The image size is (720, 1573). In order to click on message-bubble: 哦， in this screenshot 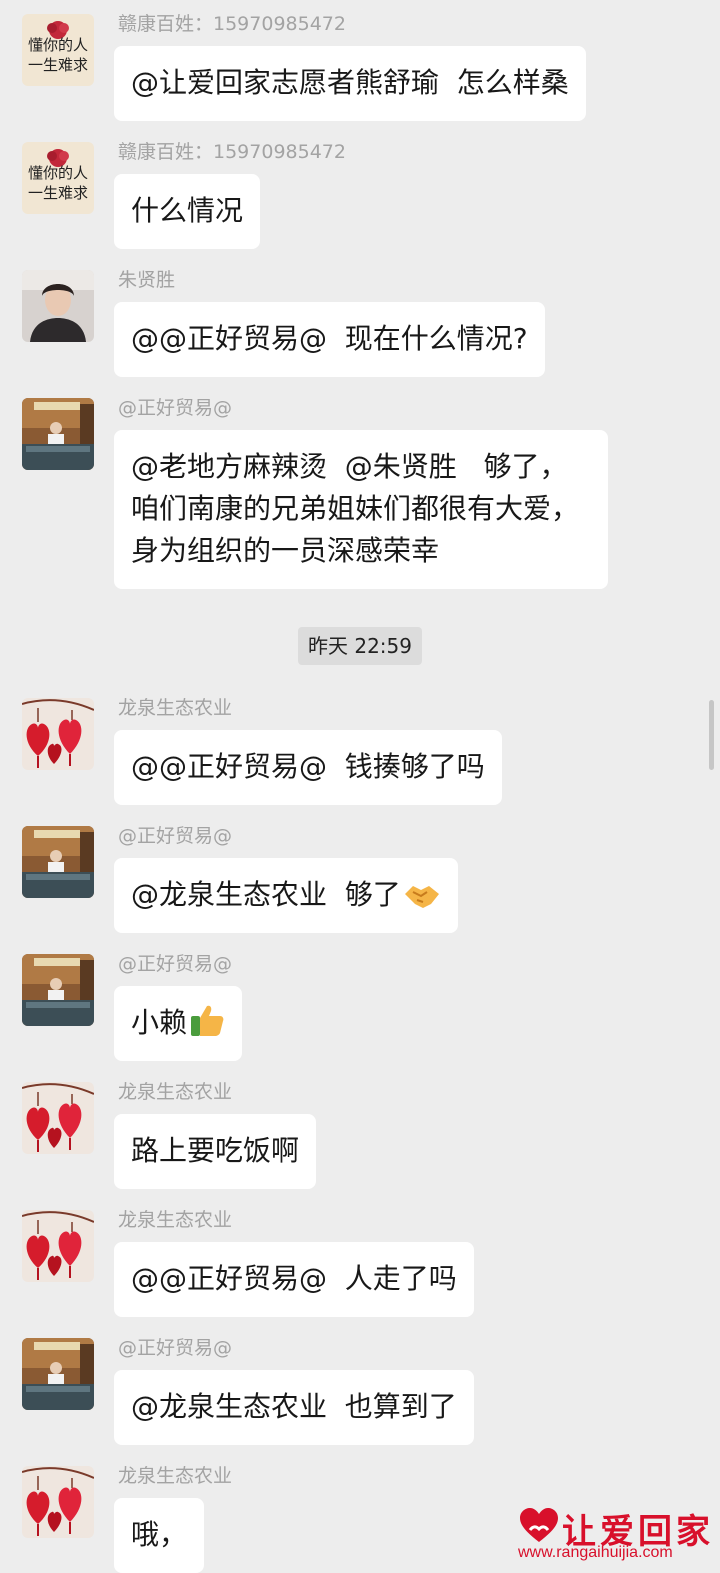, I will do `click(159, 1535)`.